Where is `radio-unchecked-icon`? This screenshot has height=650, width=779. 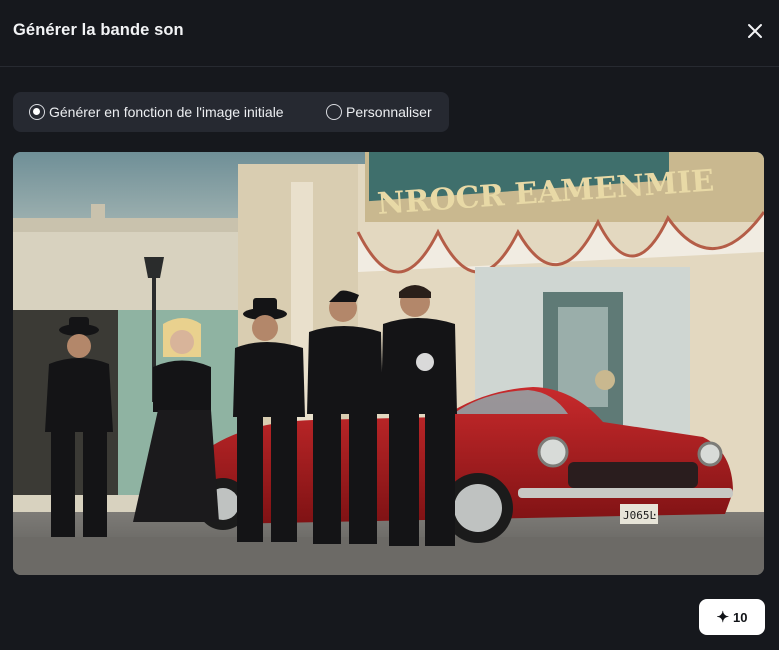 radio-unchecked-icon is located at coordinates (334, 112).